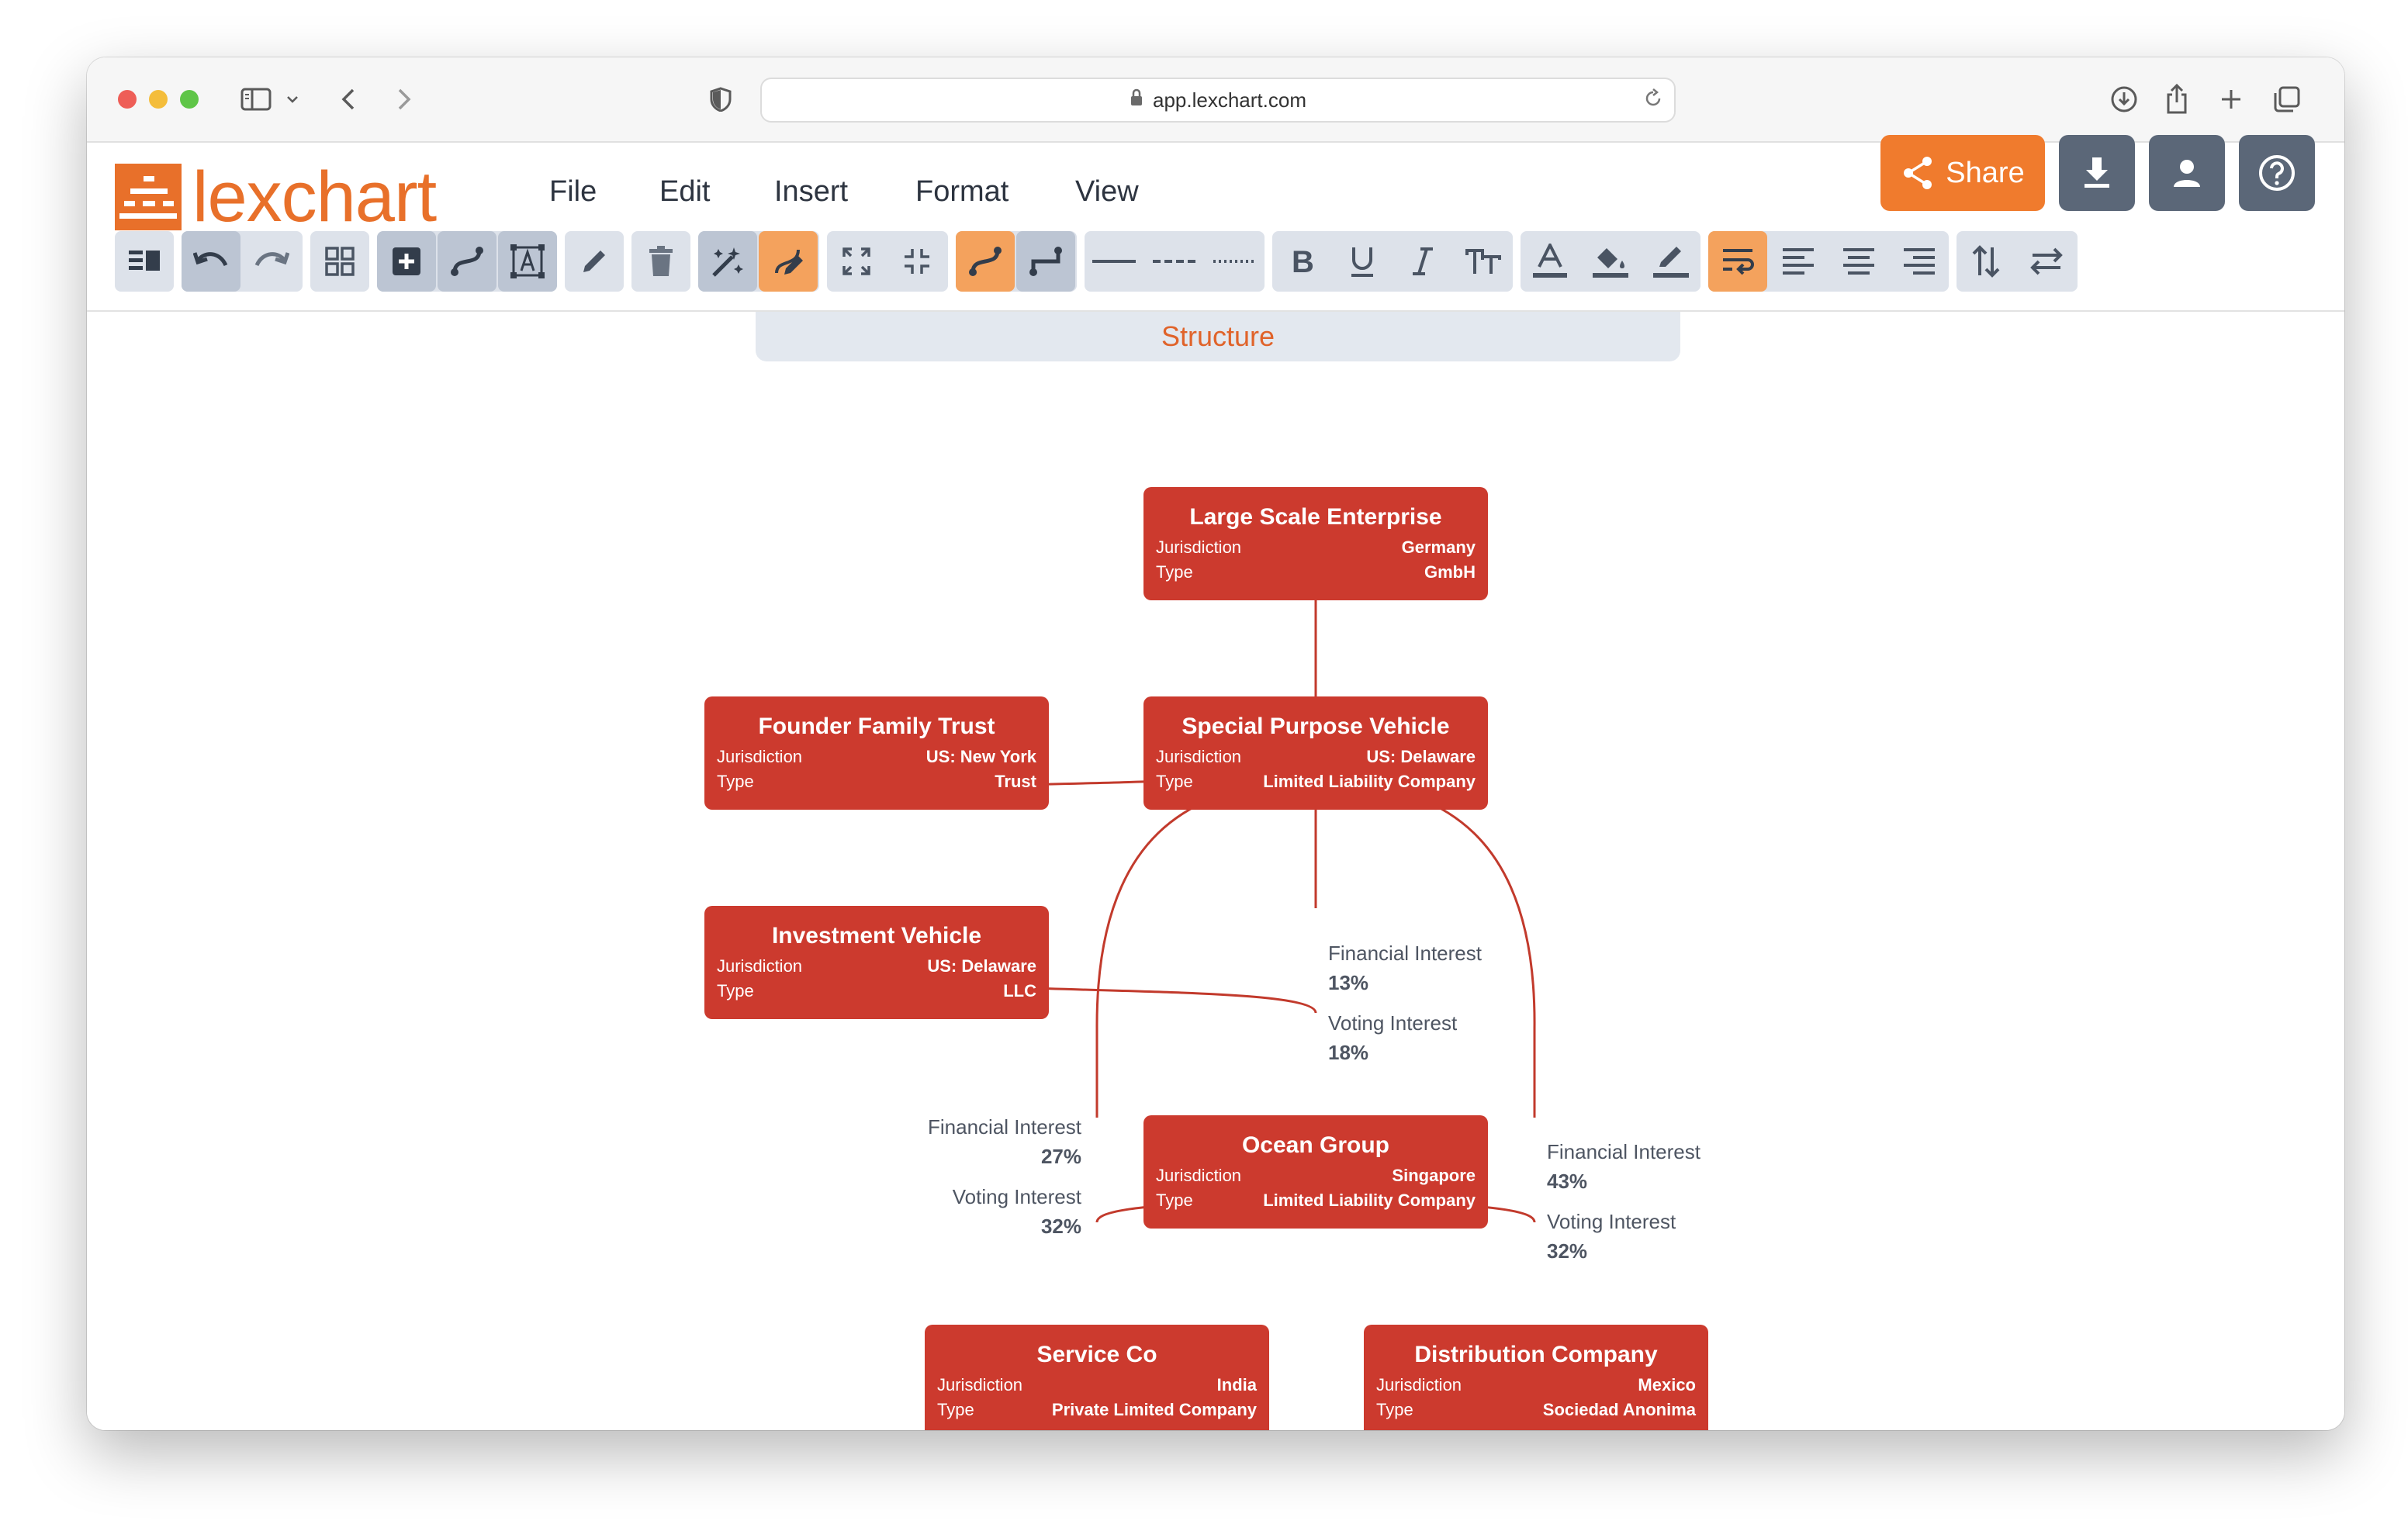  I want to click on connector-icon, so click(467, 261).